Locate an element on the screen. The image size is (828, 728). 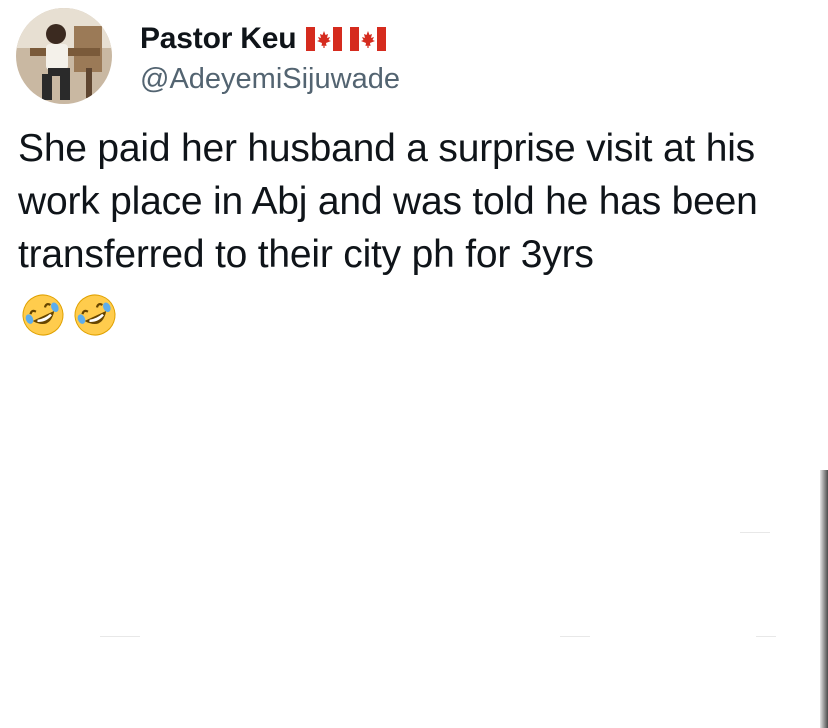
tweet-header: Pastor Keu @AdeyemiSijuwade is located at coordinates (208, 56).